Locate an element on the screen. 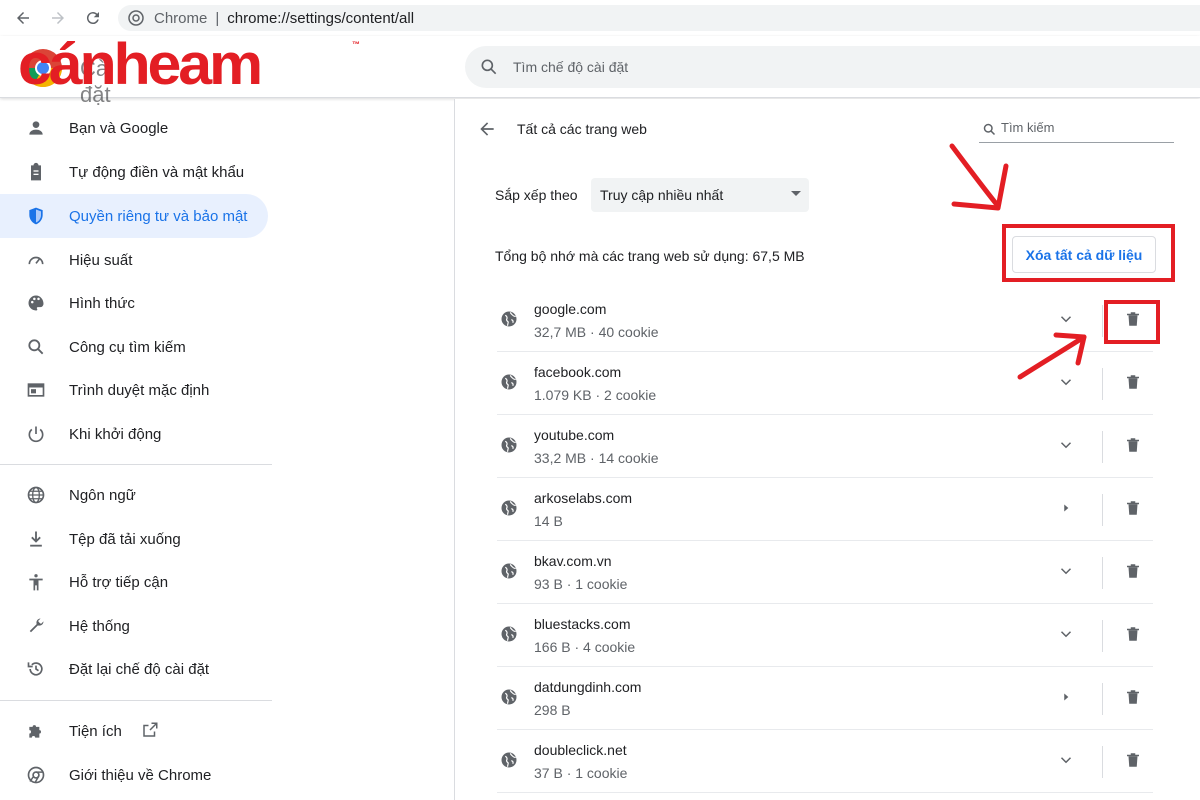 The height and width of the screenshot is (800, 1200). sidebar-item-search-engine: Công cụ tìm kiếm is located at coordinates (134, 347).